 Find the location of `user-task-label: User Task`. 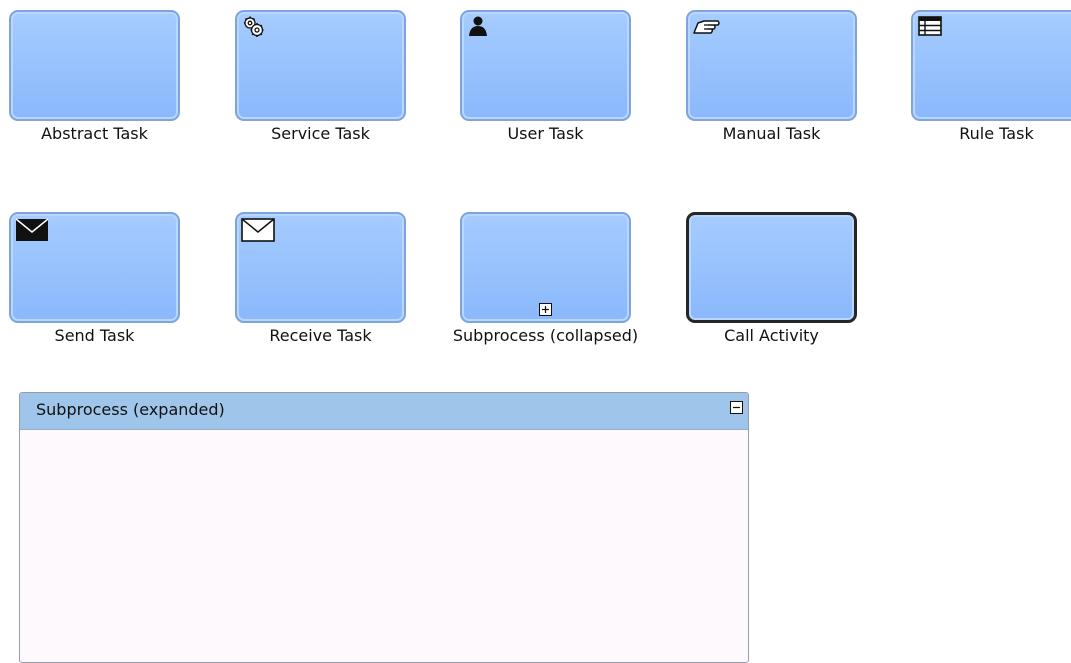

user-task-label: User Task is located at coordinates (545, 133).